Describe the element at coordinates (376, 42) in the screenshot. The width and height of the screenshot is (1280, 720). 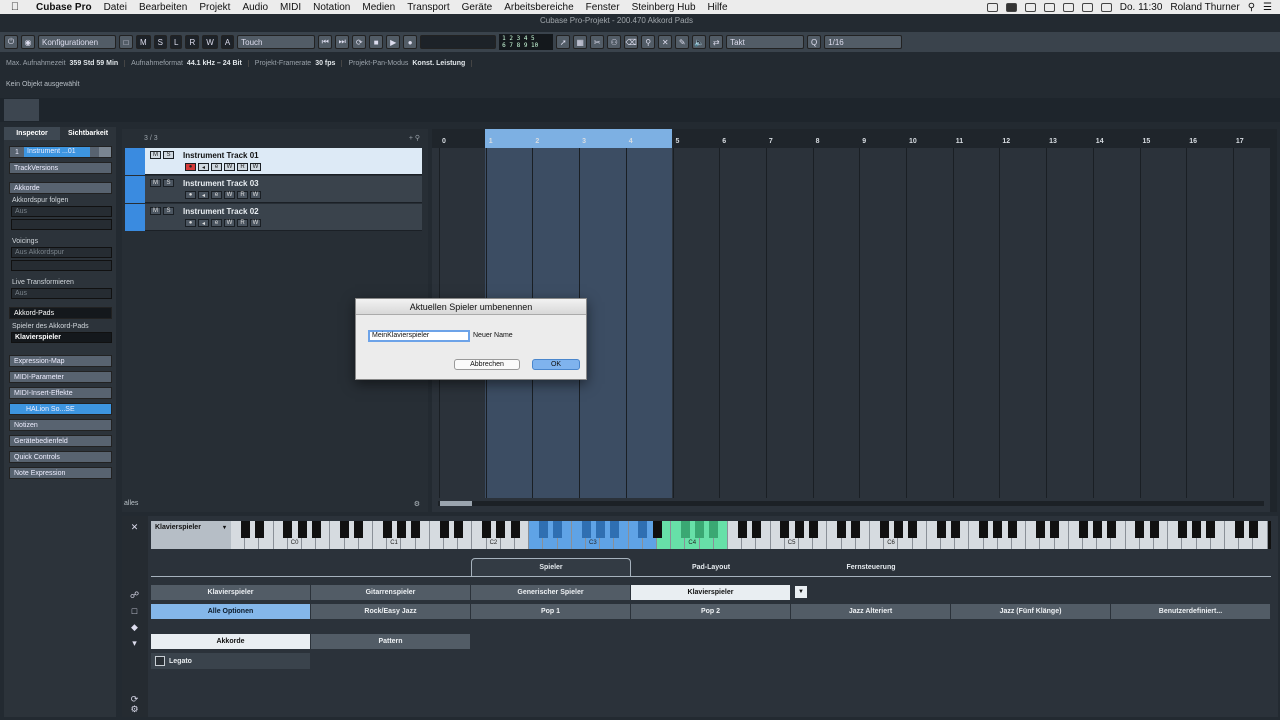
I see `stop-icon: ■` at that location.